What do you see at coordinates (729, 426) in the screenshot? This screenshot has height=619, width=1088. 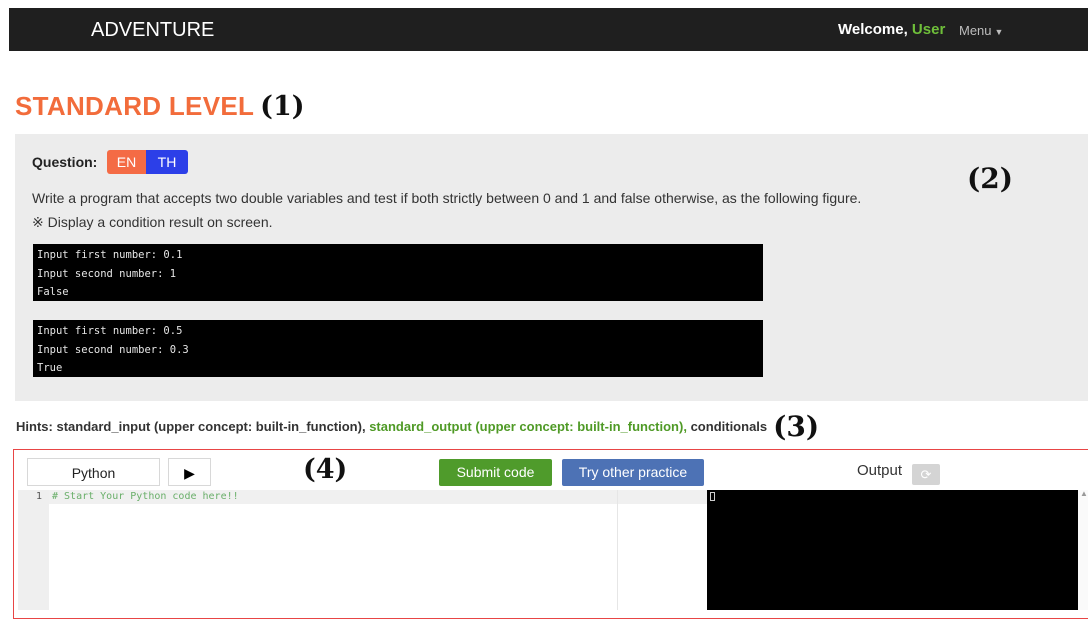 I see `hint-conditionals: conditionals` at bounding box center [729, 426].